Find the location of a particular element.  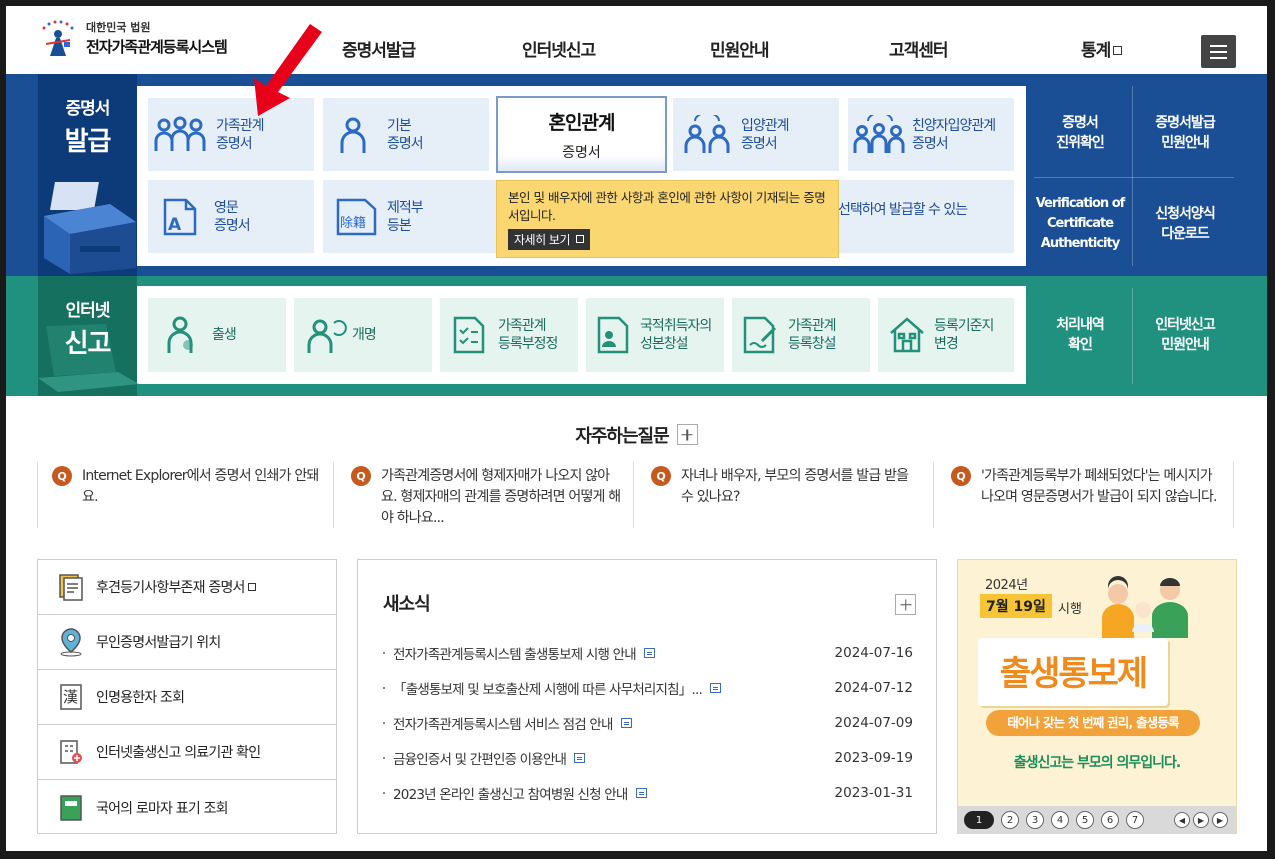

side-link-line2: Certificate is located at coordinates (1080, 223).